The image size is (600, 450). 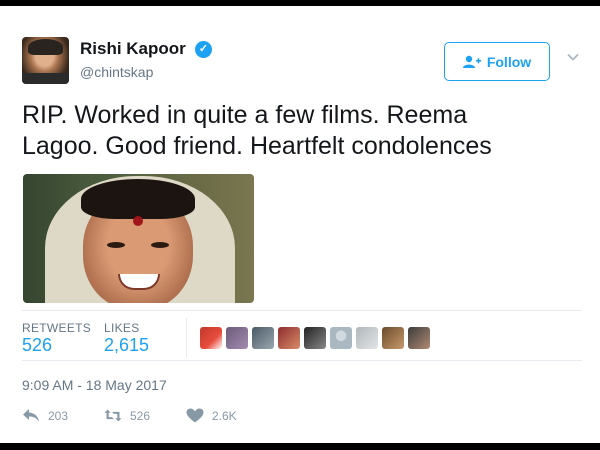 I want to click on author-name: Rishi Kapoor, so click(x=133, y=49).